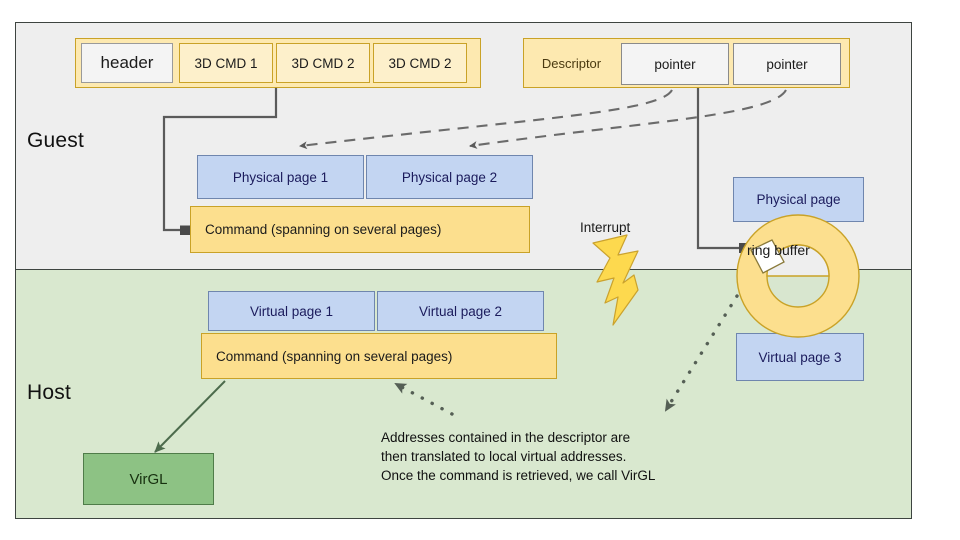 This screenshot has height=540, width=960. What do you see at coordinates (778, 250) in the screenshot?
I see `ring-buffer-label: ring buffer` at bounding box center [778, 250].